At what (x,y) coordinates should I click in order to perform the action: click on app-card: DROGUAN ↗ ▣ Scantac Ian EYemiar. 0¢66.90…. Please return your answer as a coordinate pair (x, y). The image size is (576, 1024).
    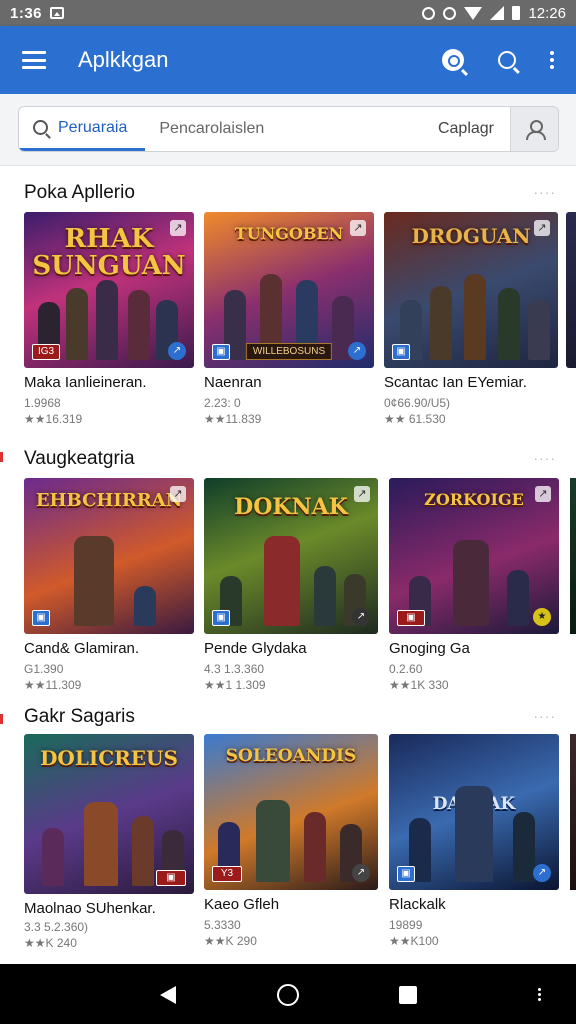
    Looking at the image, I should click on (471, 322).